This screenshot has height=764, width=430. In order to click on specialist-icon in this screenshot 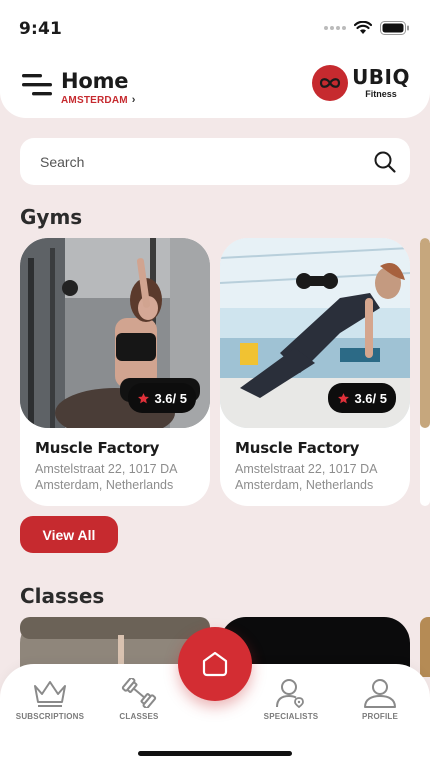, I will do `click(290, 693)`.